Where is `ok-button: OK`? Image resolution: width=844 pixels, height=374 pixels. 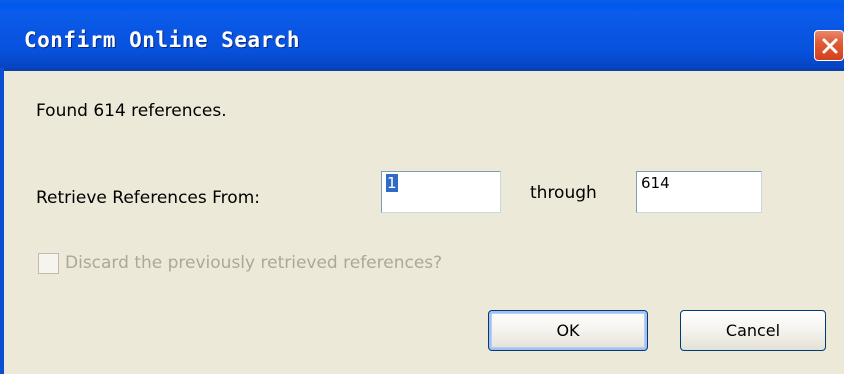
ok-button: OK is located at coordinates (568, 330).